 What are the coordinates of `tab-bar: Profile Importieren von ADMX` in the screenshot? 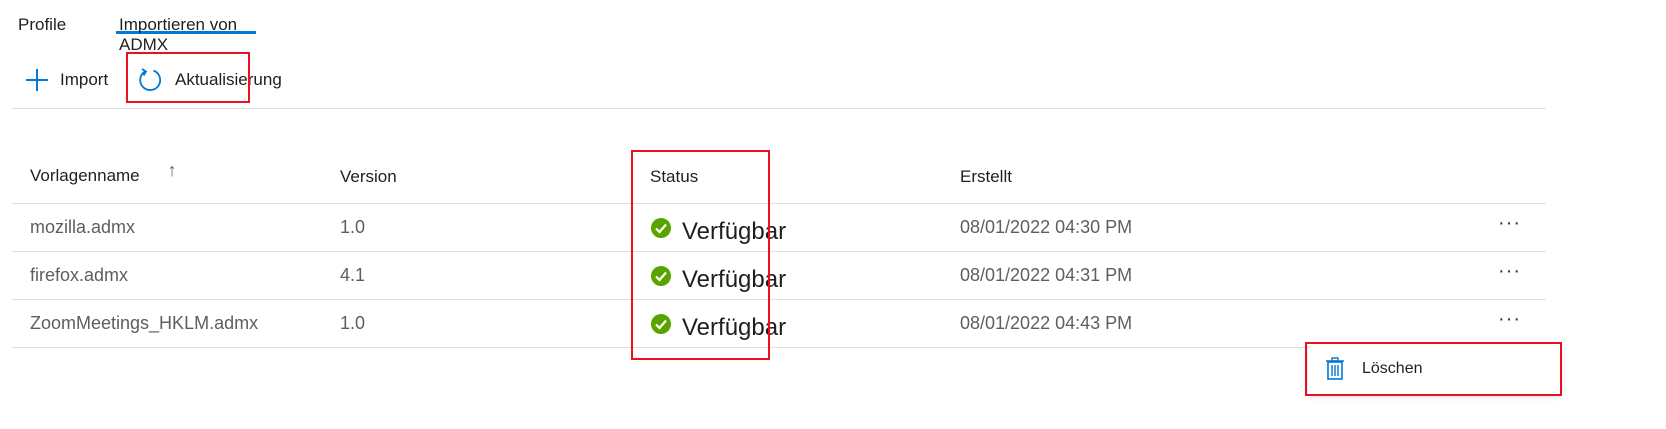 It's located at (137, 27).